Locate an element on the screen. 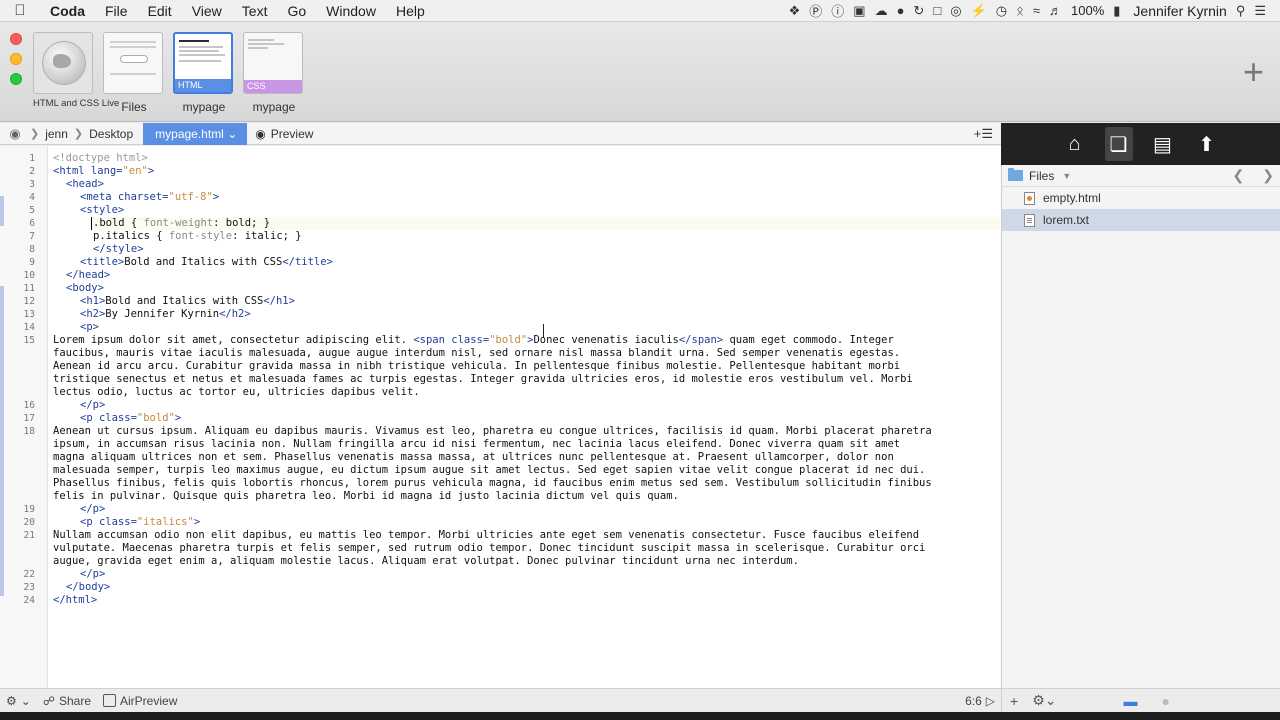 This screenshot has width=1280, height=720. accessibility-icon: ◎ is located at coordinates (955, 11).